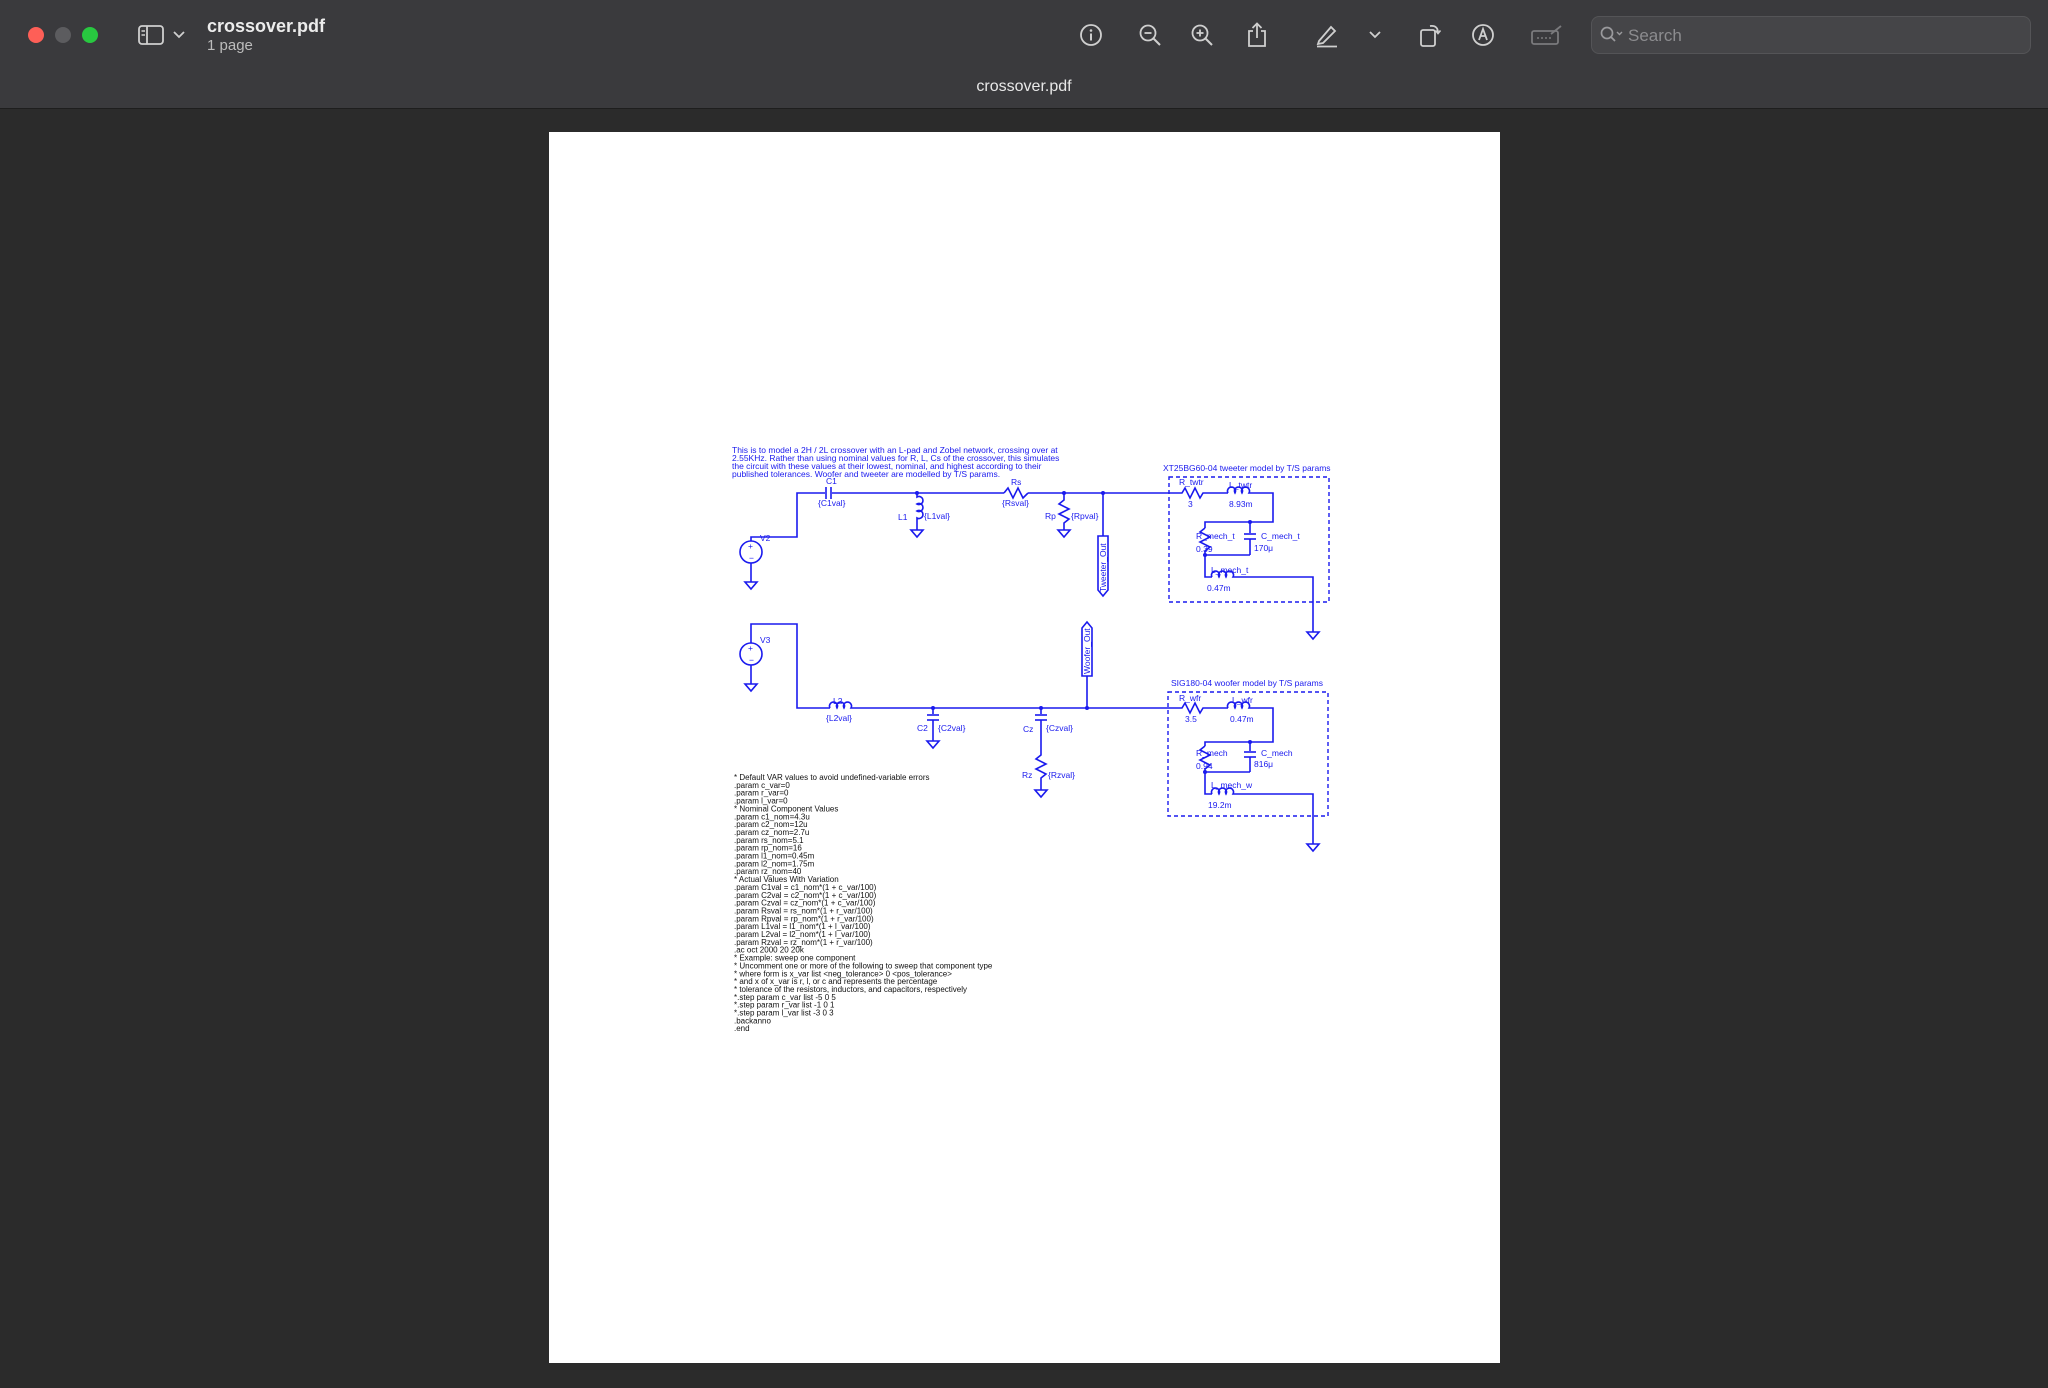 The image size is (2048, 1388). What do you see at coordinates (952, 728) in the screenshot?
I see `c2-value: {C2val}` at bounding box center [952, 728].